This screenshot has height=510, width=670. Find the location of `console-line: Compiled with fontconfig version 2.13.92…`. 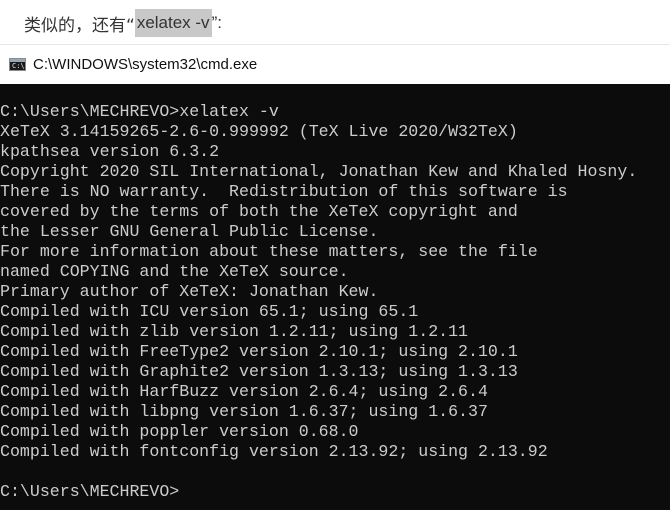

console-line: Compiled with fontconfig version 2.13.92… is located at coordinates (274, 451).